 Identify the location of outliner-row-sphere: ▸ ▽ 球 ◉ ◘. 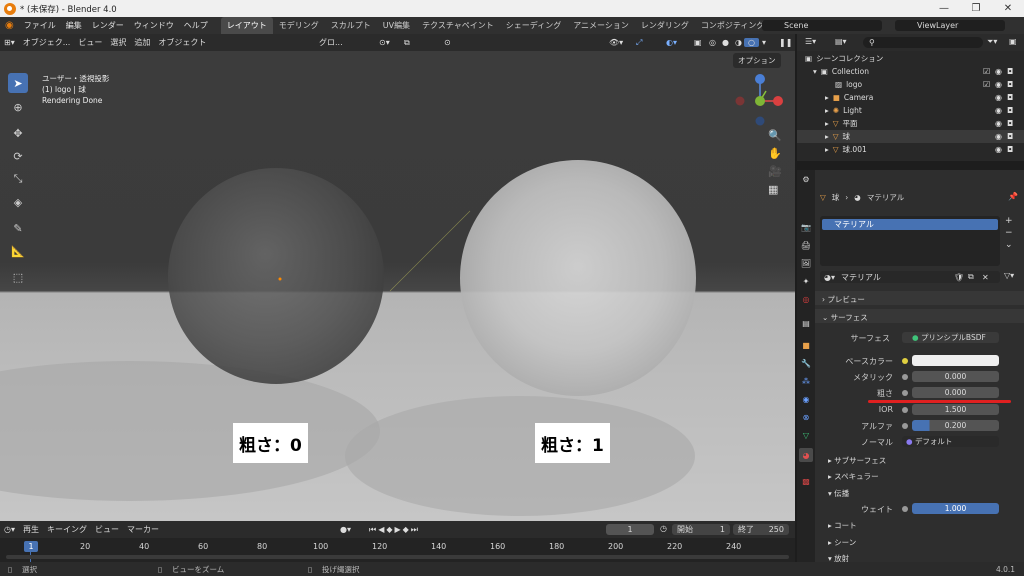
(910, 136).